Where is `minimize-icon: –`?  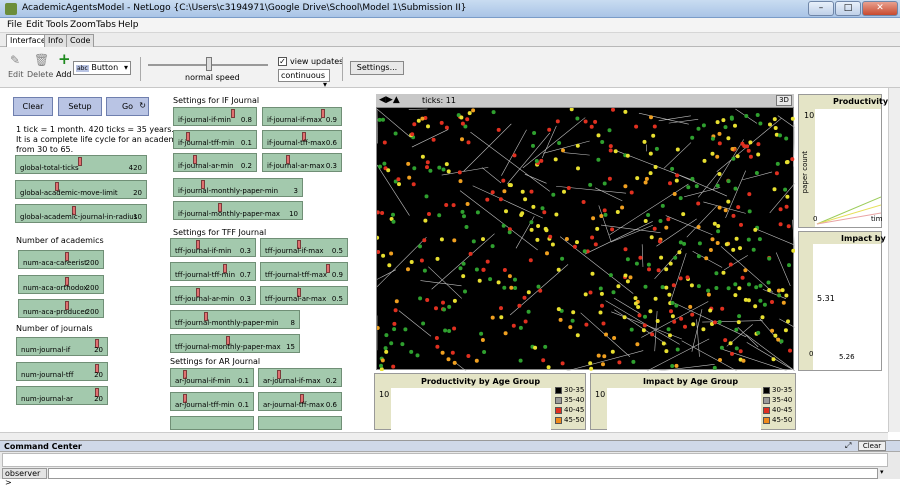 minimize-icon: – is located at coordinates (821, 8).